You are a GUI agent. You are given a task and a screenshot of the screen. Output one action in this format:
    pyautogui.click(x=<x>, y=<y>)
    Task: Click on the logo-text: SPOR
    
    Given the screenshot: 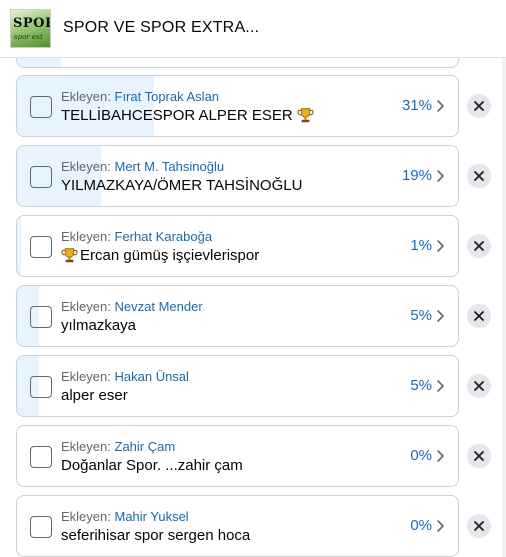 What is the action you would take?
    pyautogui.click(x=31, y=23)
    